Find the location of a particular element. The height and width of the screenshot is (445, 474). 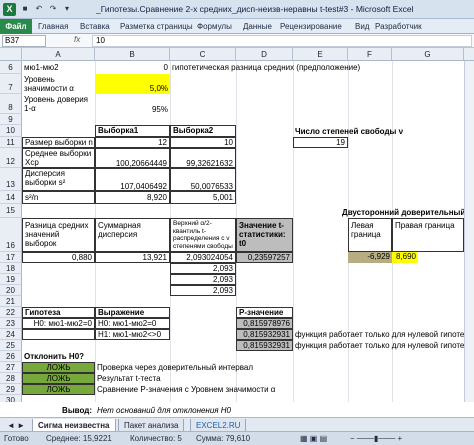

cell-b10: Выборка1 is located at coordinates (132, 131).